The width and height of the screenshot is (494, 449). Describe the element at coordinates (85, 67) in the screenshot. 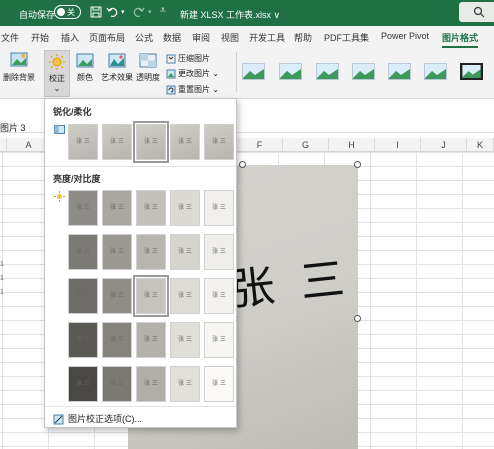

I see `color-button: 颜色` at that location.